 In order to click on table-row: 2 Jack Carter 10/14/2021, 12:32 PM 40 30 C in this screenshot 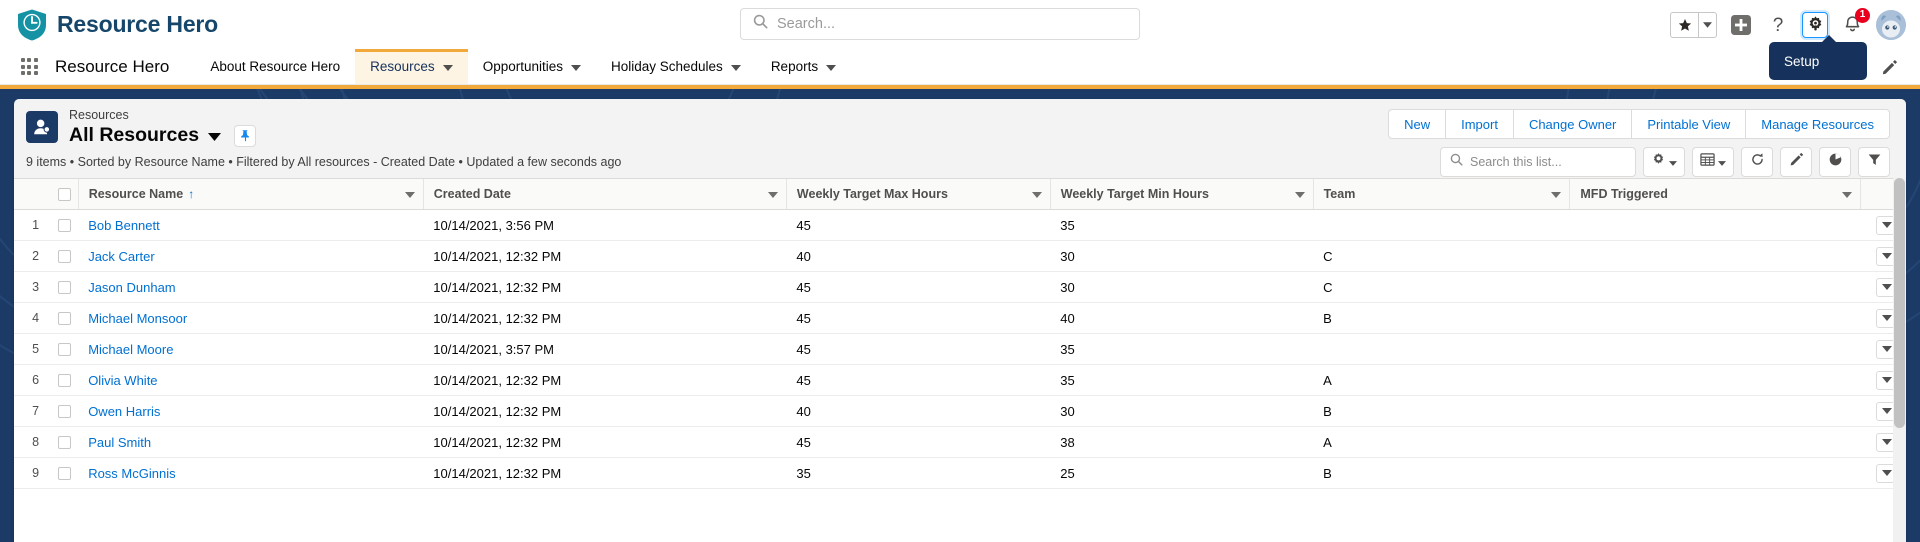, I will do `click(960, 256)`.